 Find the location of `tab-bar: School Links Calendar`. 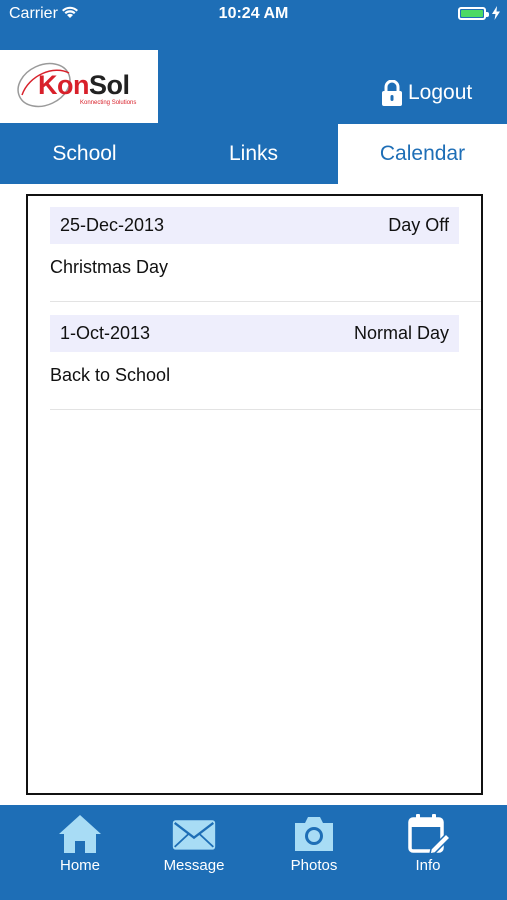

tab-bar: School Links Calendar is located at coordinates (253, 154).